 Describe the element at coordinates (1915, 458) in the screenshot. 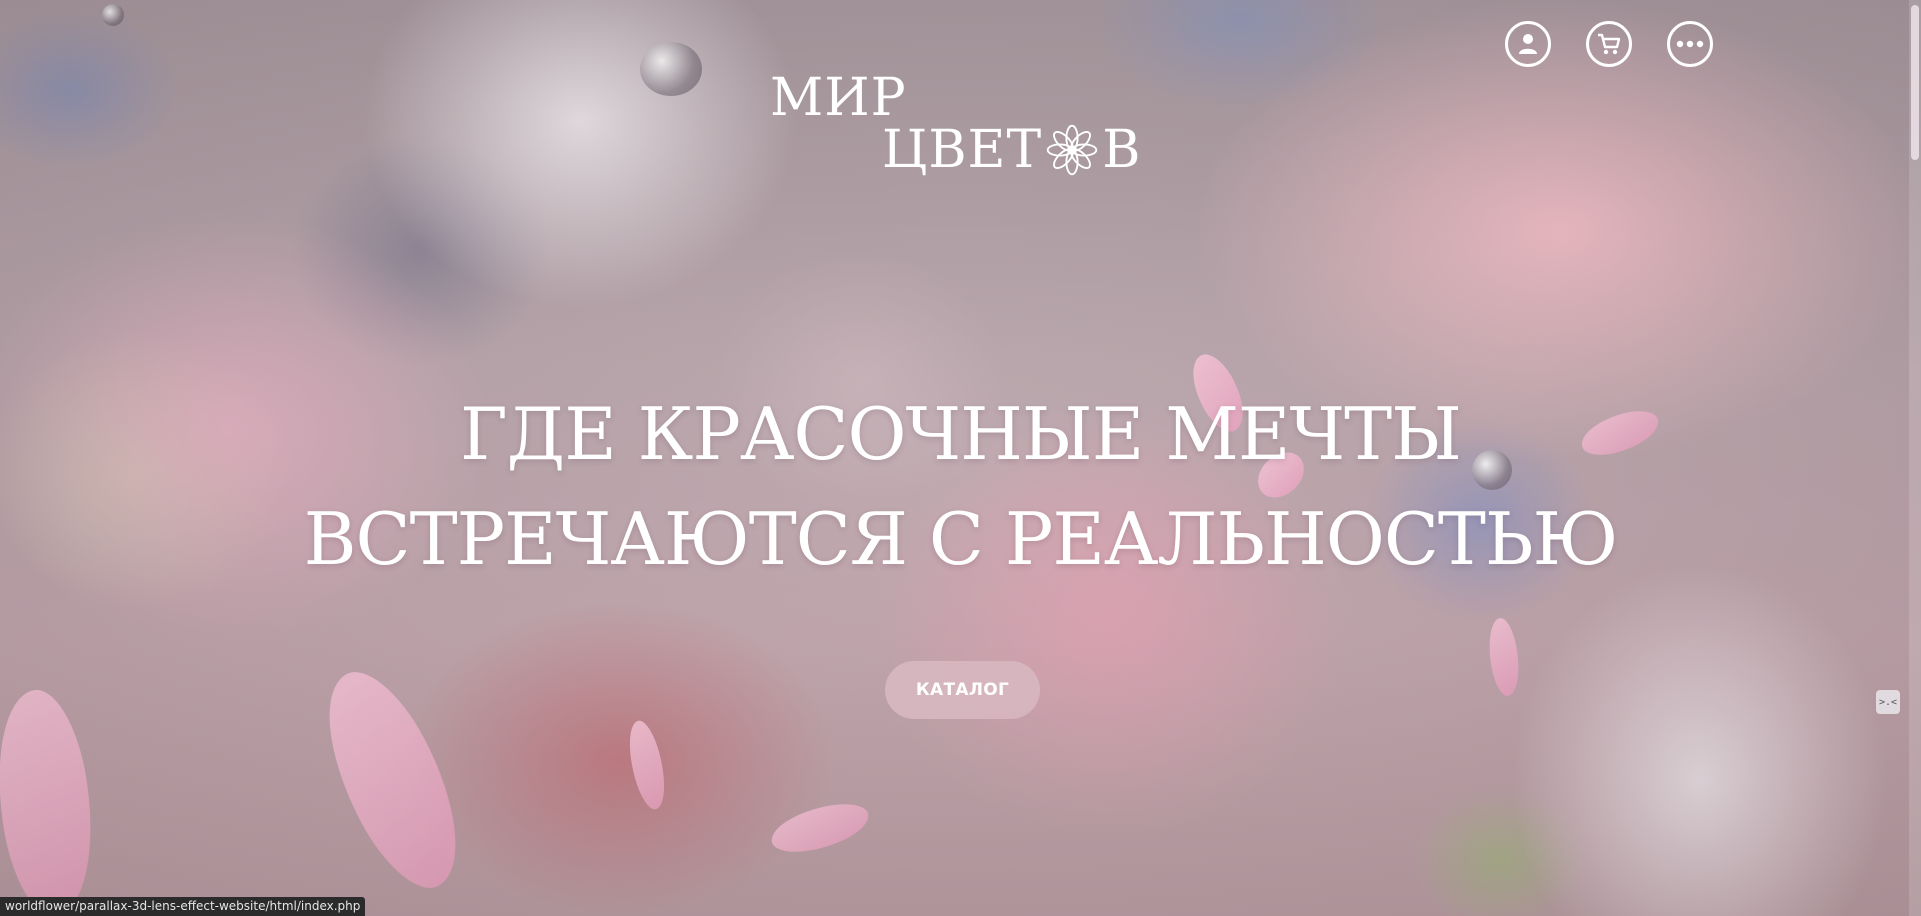

I see `scrollbar` at that location.